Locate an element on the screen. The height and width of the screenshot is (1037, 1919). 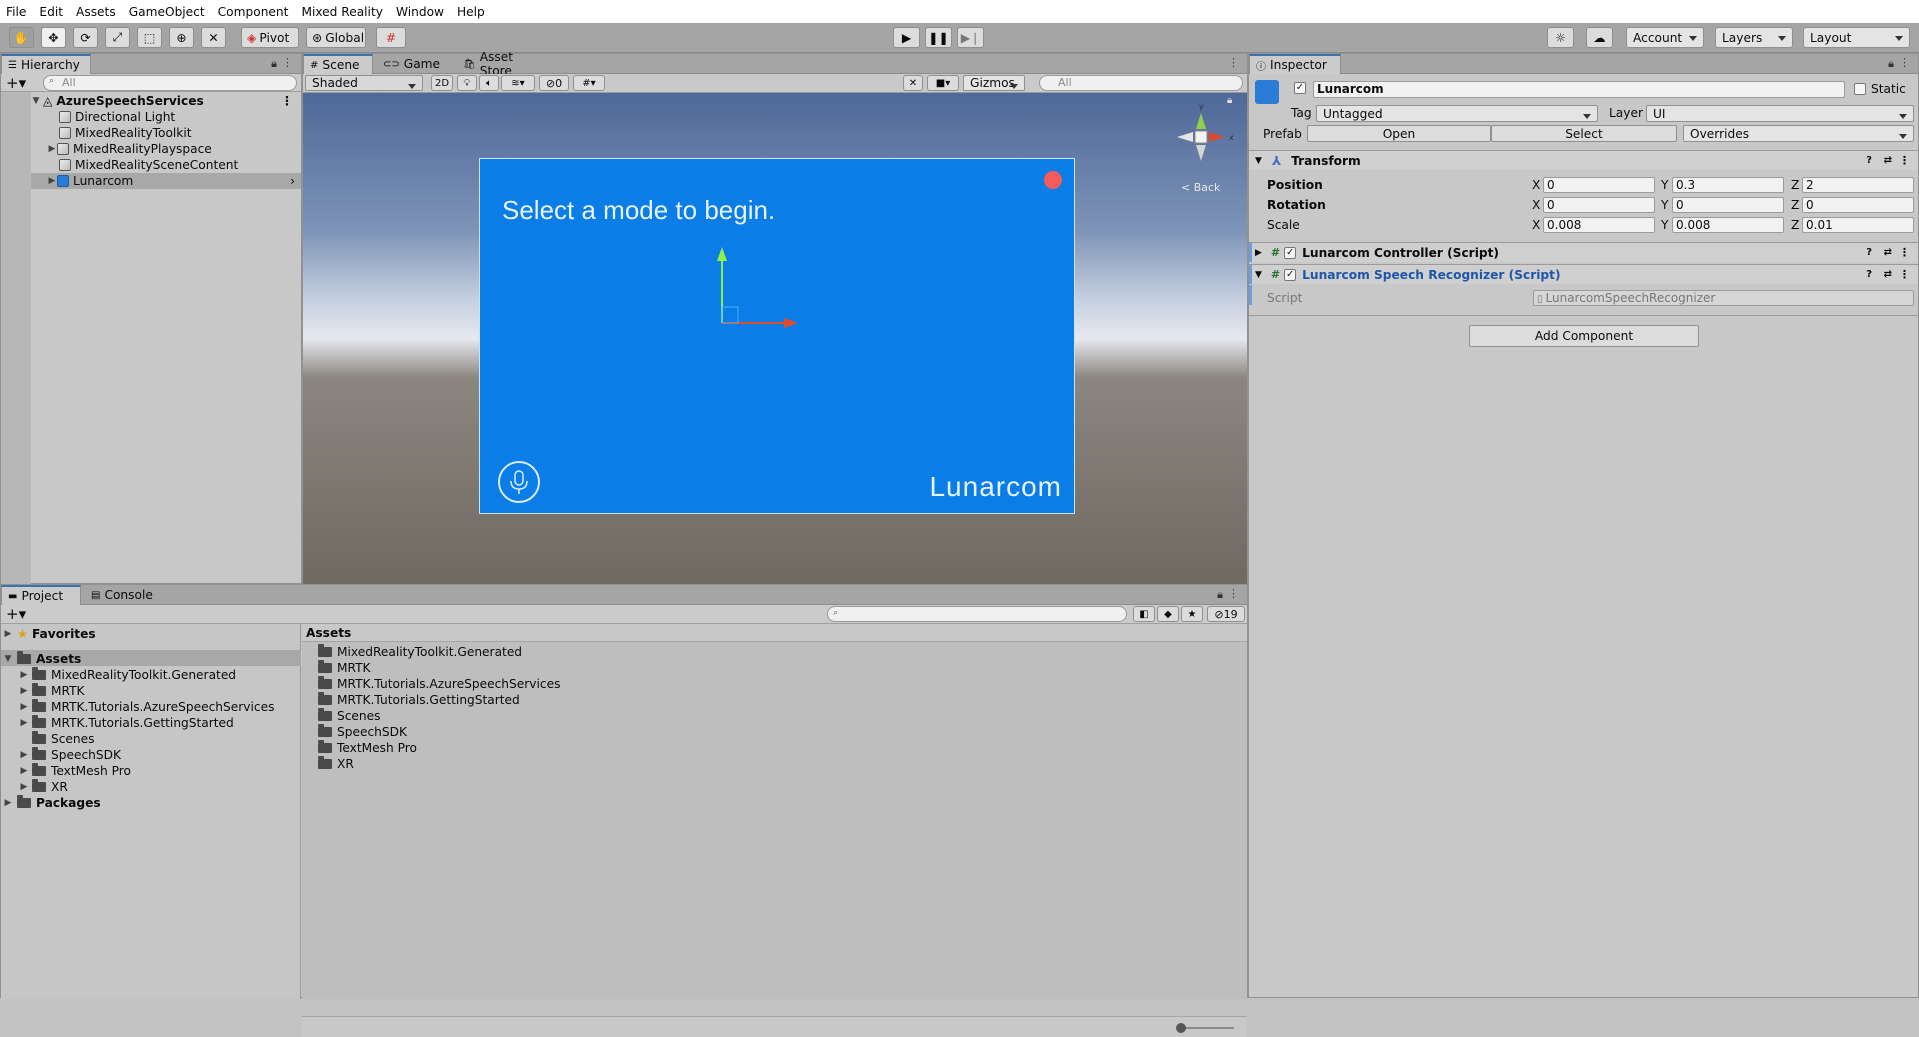
cloud-button: ☁ is located at coordinates (1599, 37).